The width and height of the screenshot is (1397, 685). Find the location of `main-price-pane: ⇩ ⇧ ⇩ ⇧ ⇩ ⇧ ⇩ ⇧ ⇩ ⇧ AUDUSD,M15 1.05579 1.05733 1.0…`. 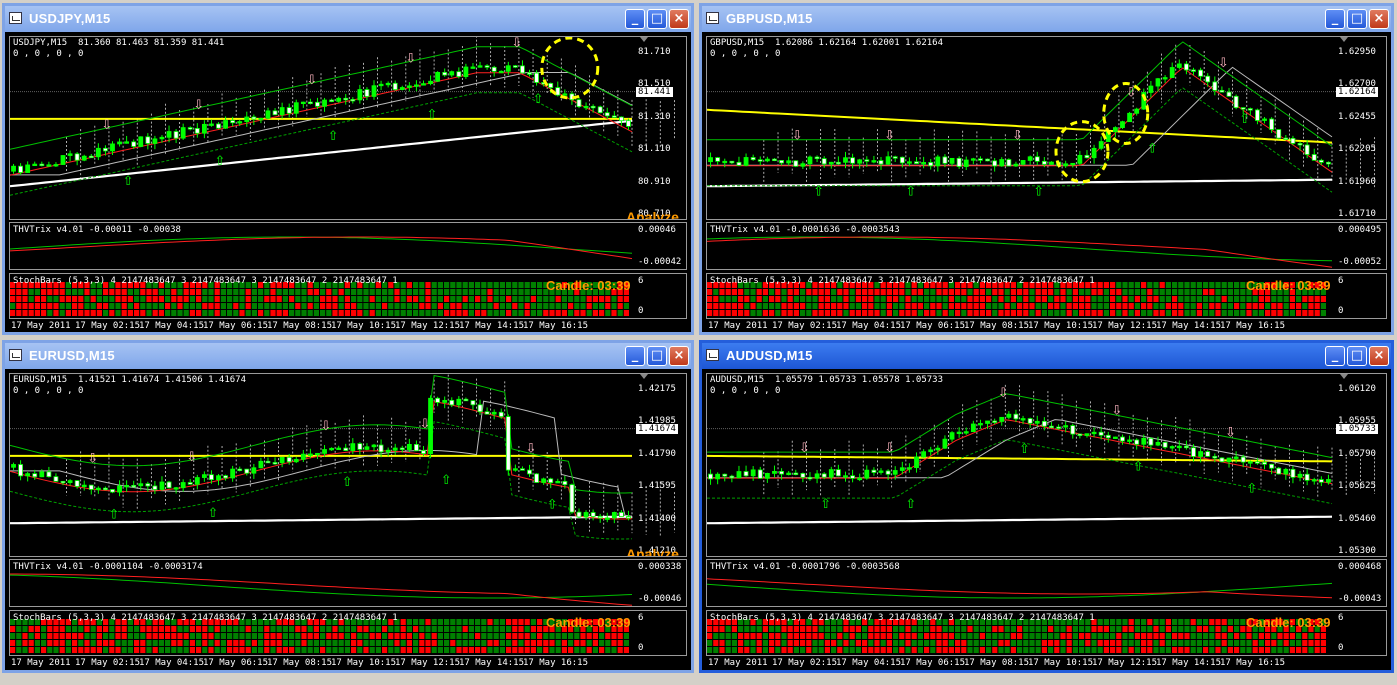

main-price-pane: ⇩ ⇧ ⇩ ⇧ ⇩ ⇧ ⇩ ⇧ ⇩ ⇧ AUDUSD,M15 1.05579 1.05733 1.0… is located at coordinates (1046, 465).